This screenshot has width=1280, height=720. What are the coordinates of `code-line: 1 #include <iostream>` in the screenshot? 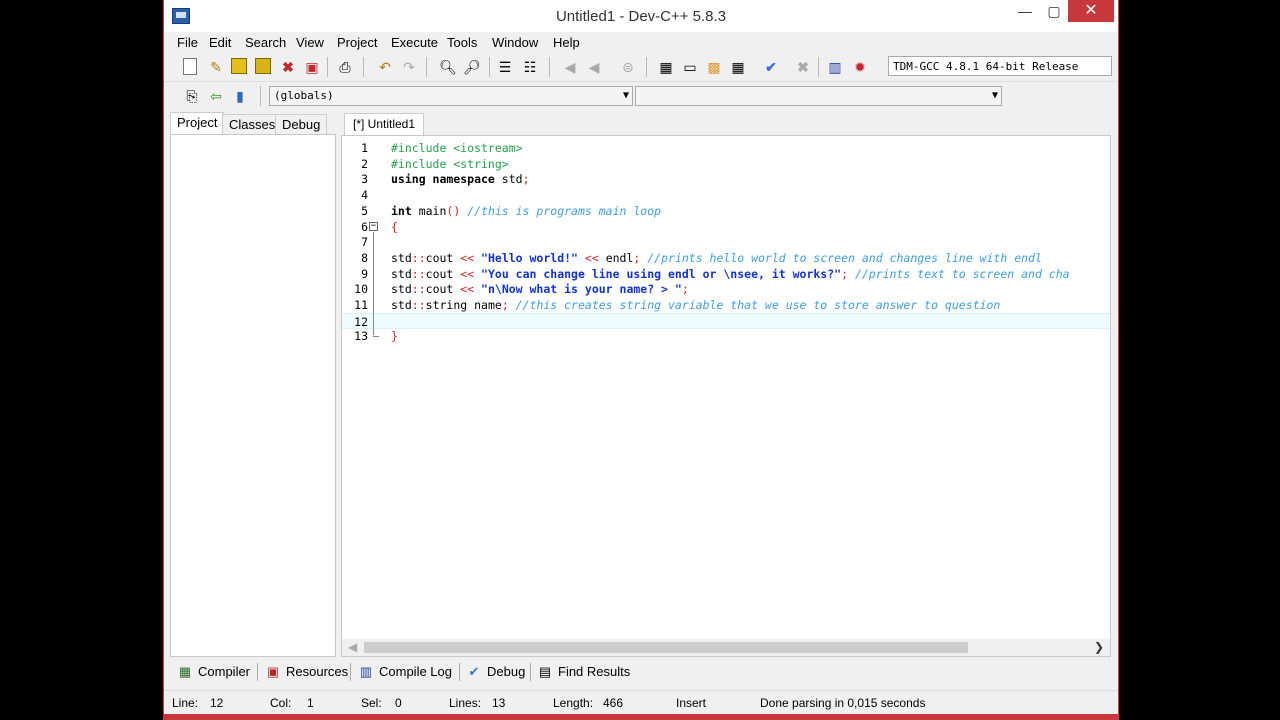 It's located at (726, 148).